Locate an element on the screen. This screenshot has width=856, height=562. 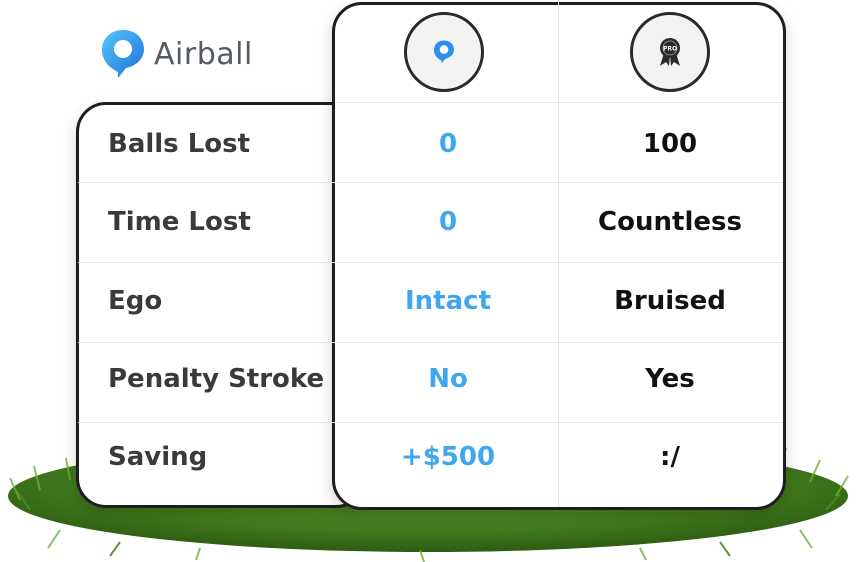
row-label-time-lost: Time Lost is located at coordinates (179, 222).